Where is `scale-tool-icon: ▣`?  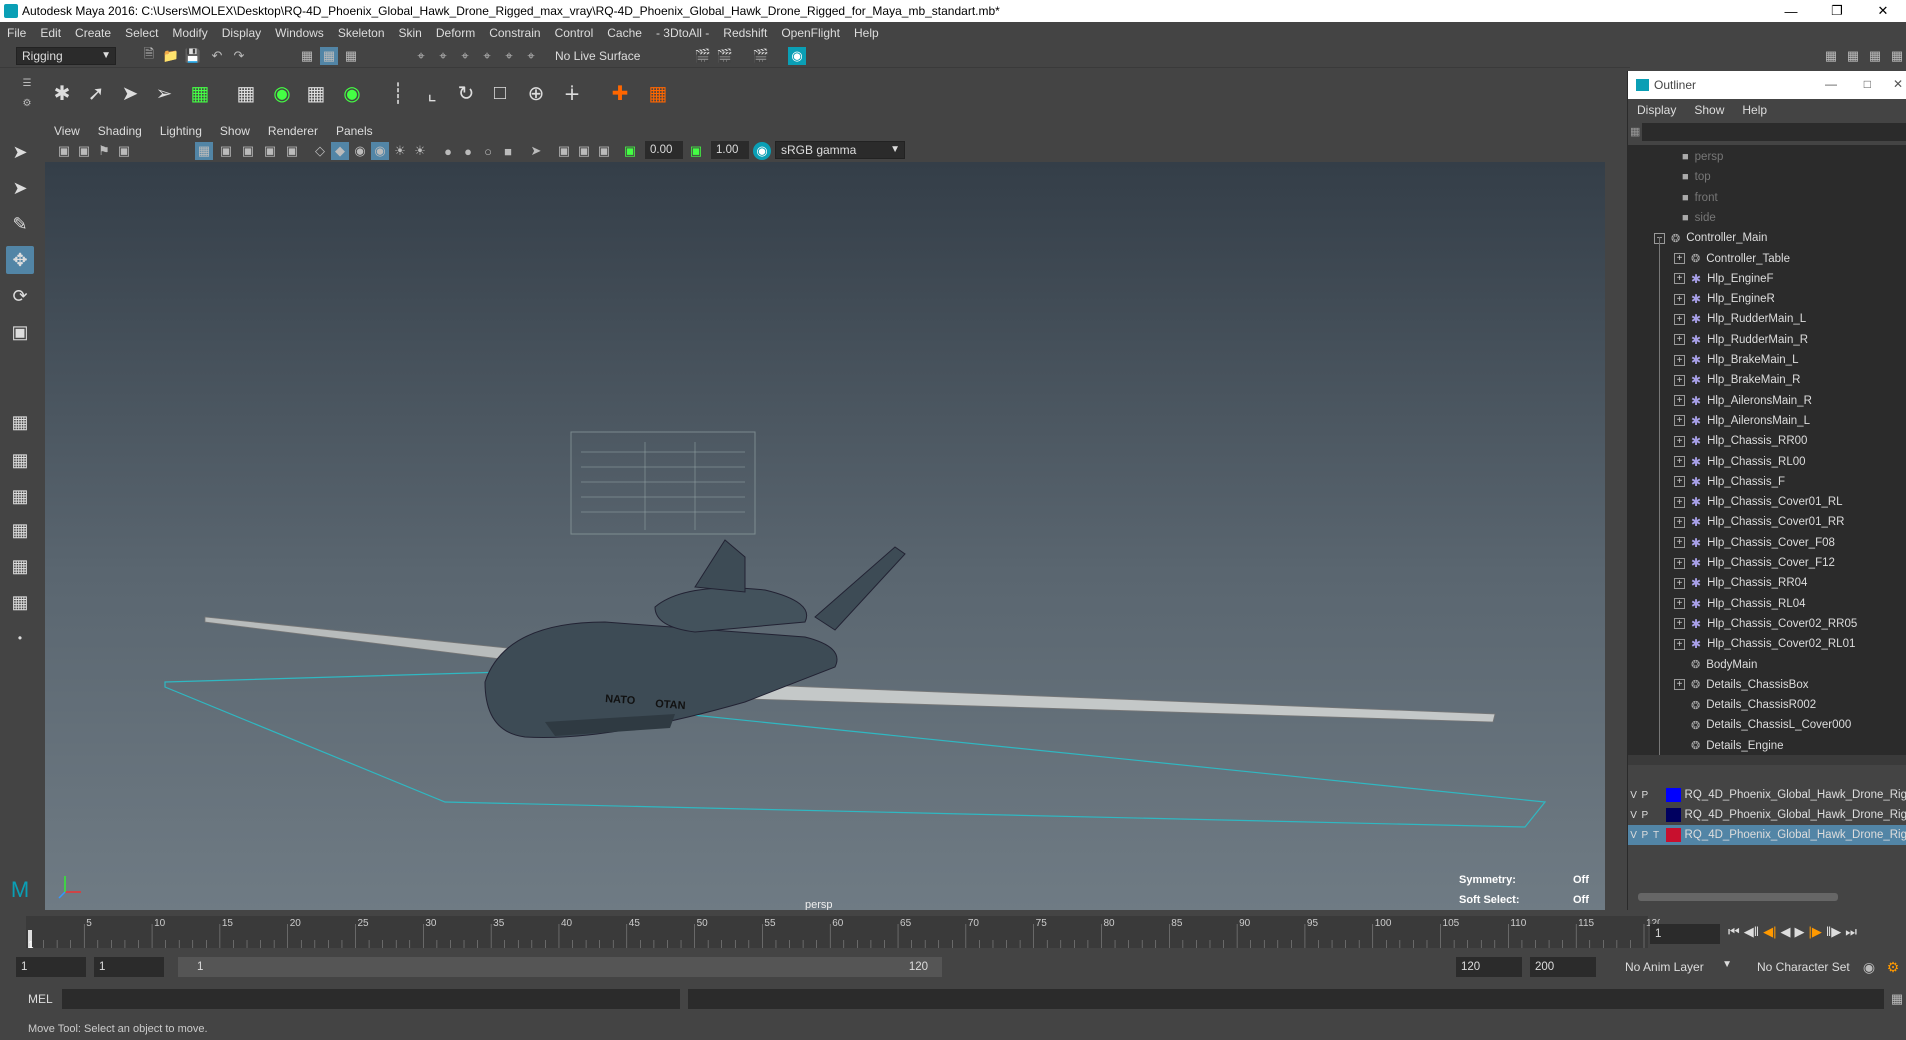 scale-tool-icon: ▣ is located at coordinates (20, 332).